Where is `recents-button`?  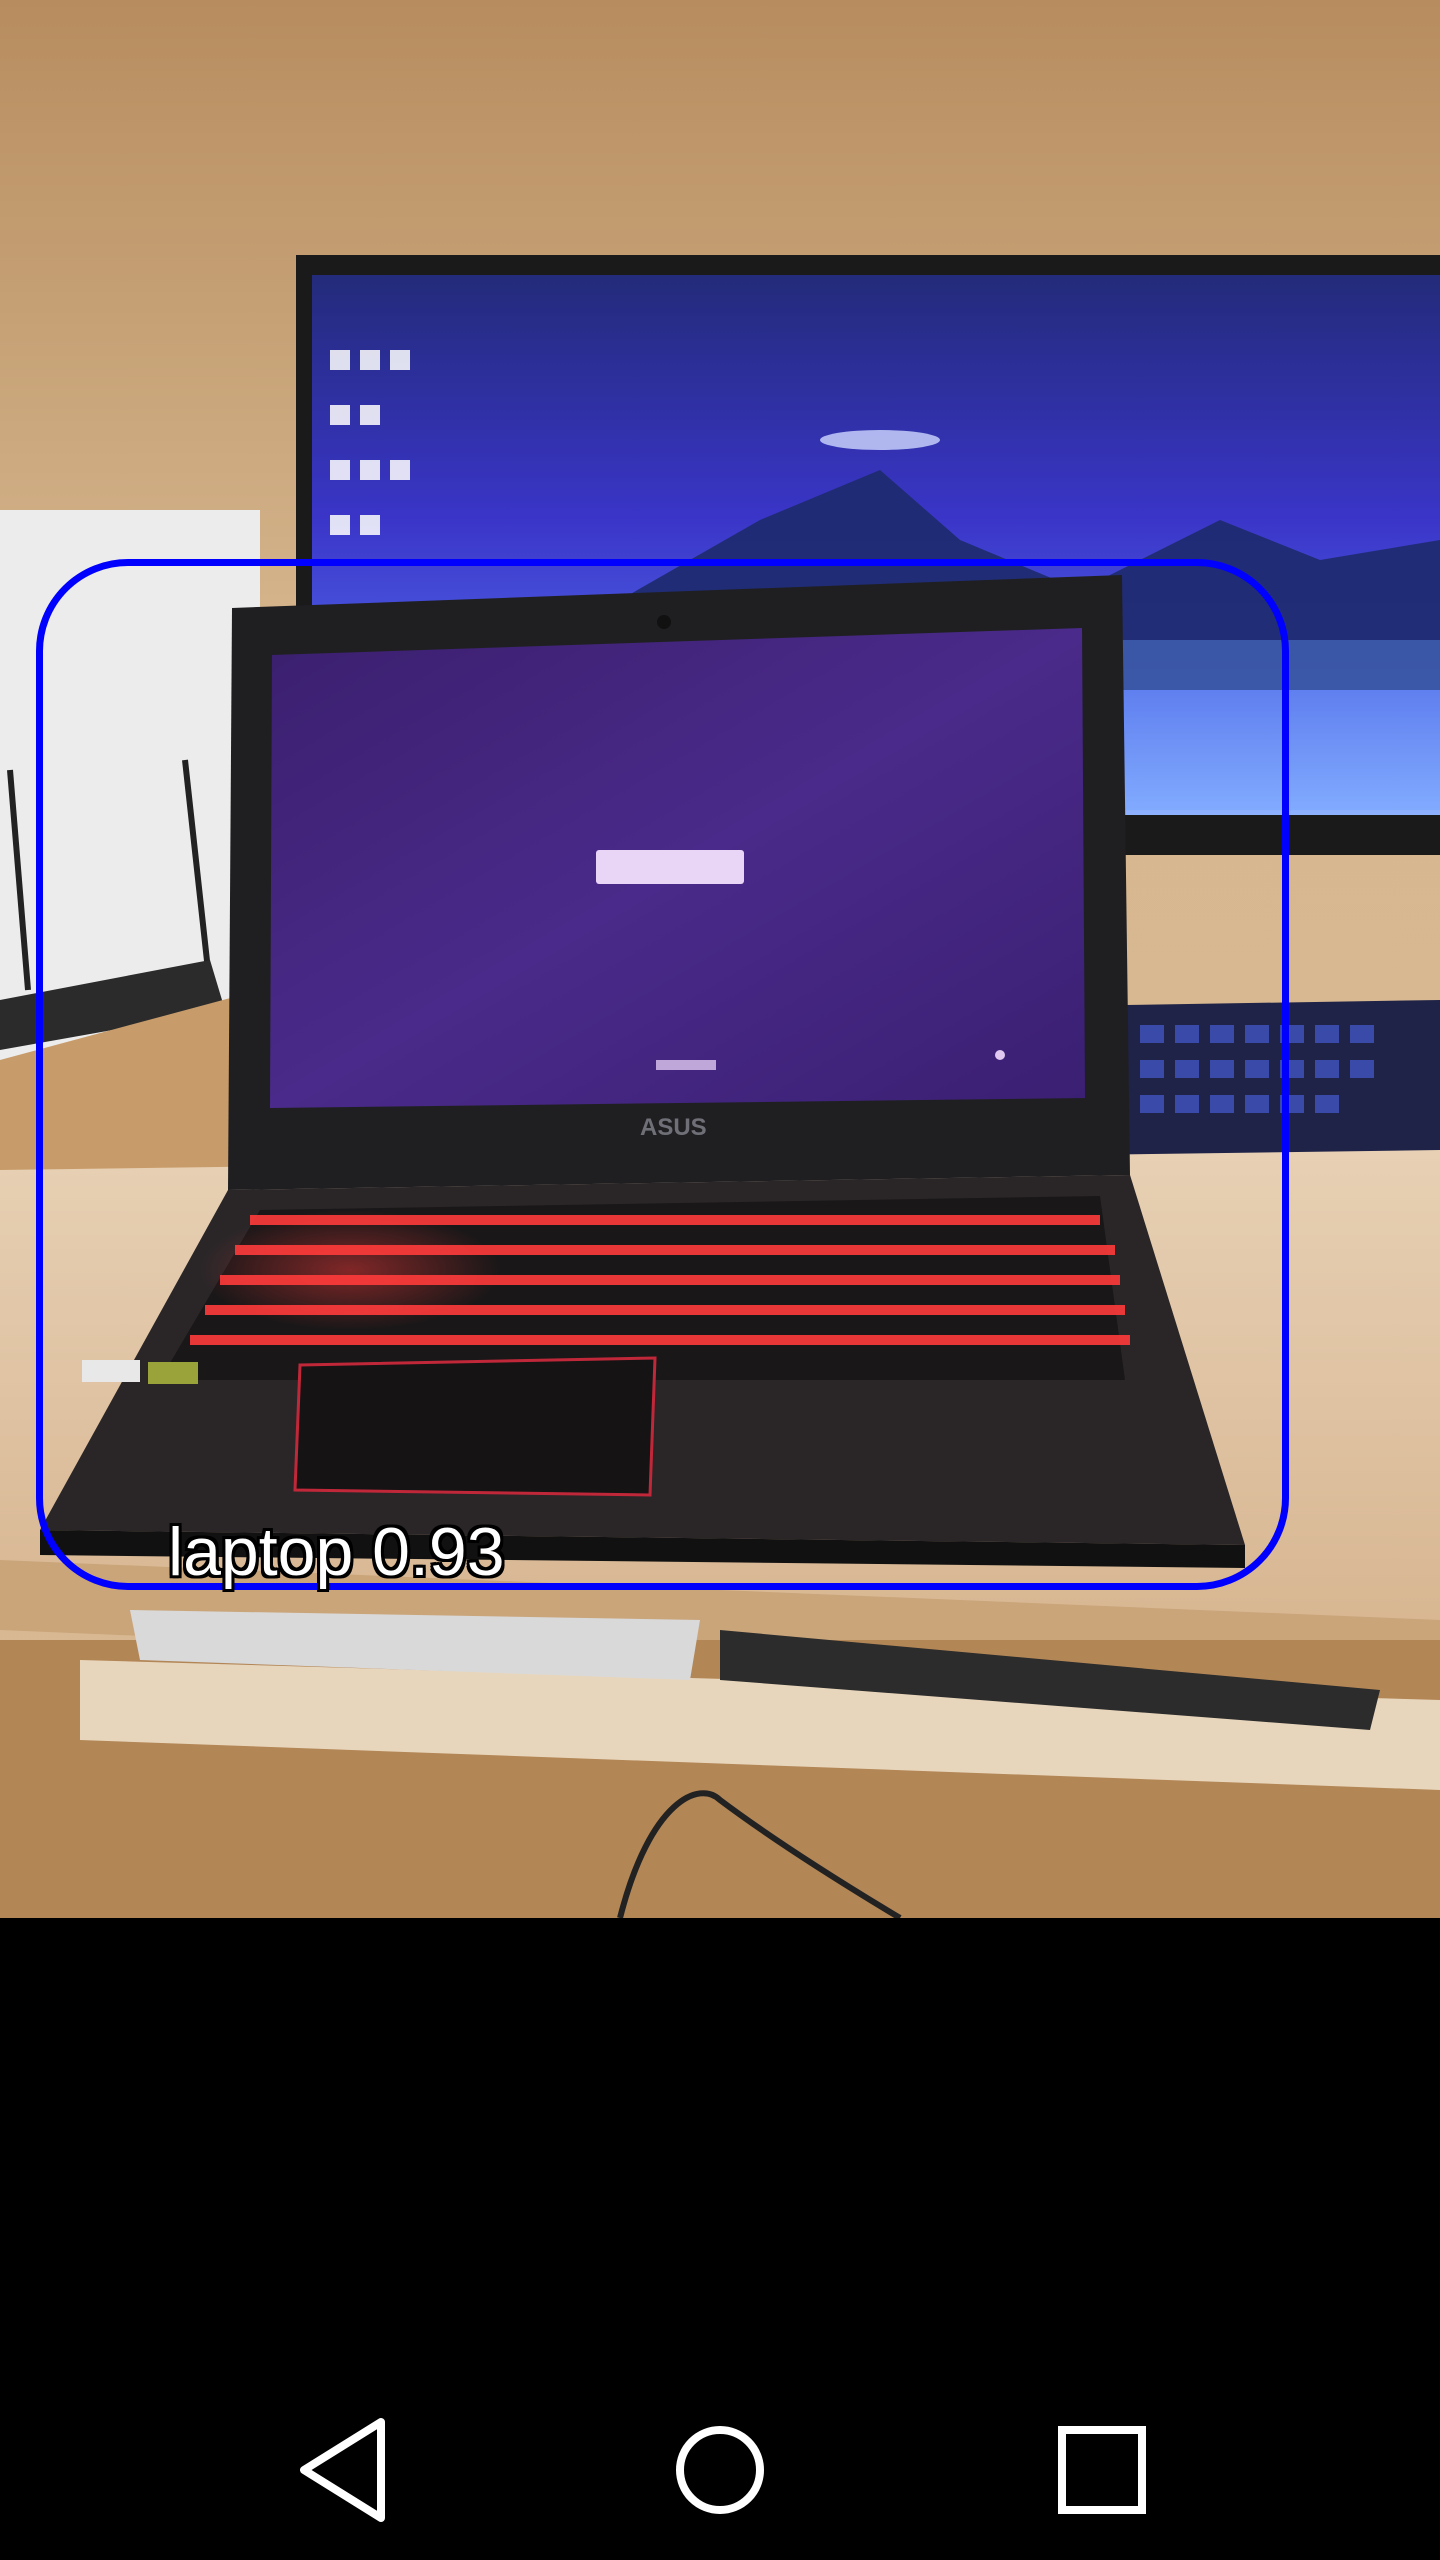
recents-button is located at coordinates (1102, 2470).